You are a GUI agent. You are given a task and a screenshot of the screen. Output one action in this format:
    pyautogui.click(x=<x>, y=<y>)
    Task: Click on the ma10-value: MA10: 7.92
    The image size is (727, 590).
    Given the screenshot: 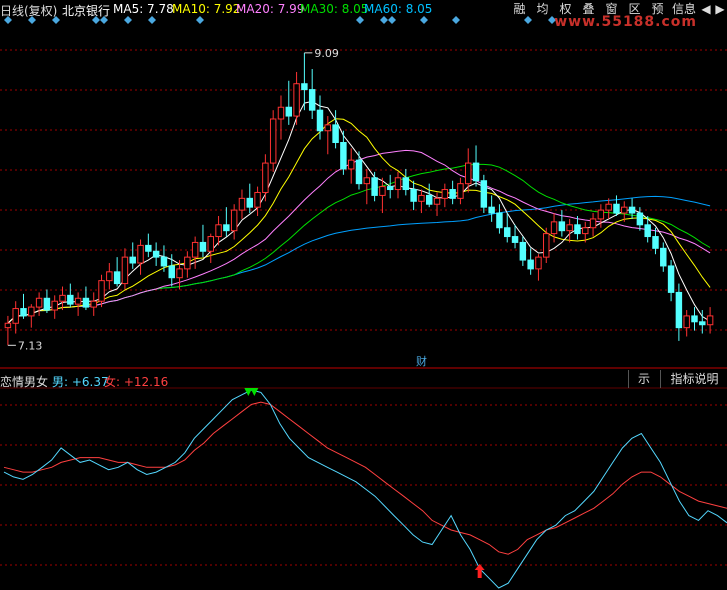 What is the action you would take?
    pyautogui.click(x=206, y=9)
    